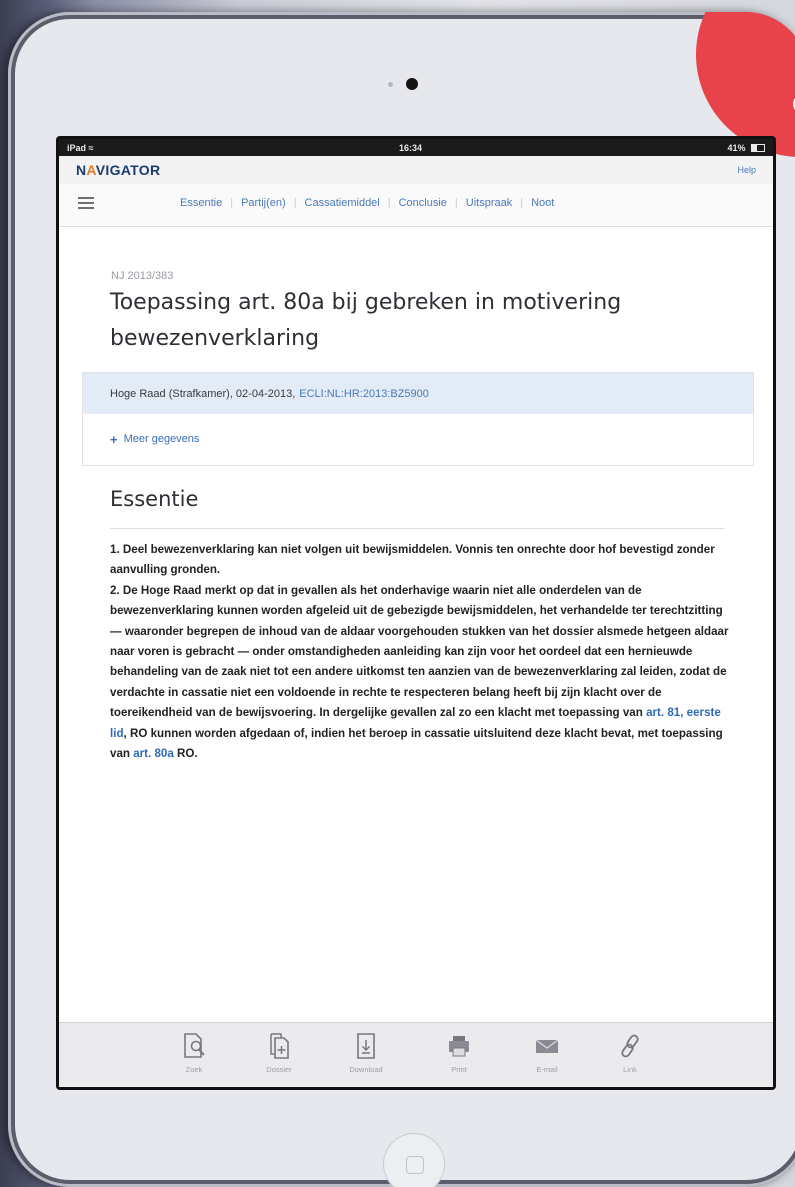 This screenshot has width=795, height=1187. What do you see at coordinates (390, 84) in the screenshot?
I see `light-sensor` at bounding box center [390, 84].